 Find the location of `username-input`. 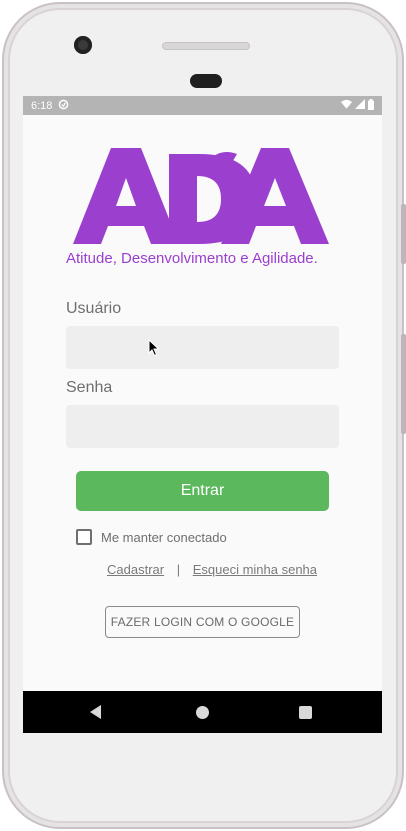

username-input is located at coordinates (202, 347).